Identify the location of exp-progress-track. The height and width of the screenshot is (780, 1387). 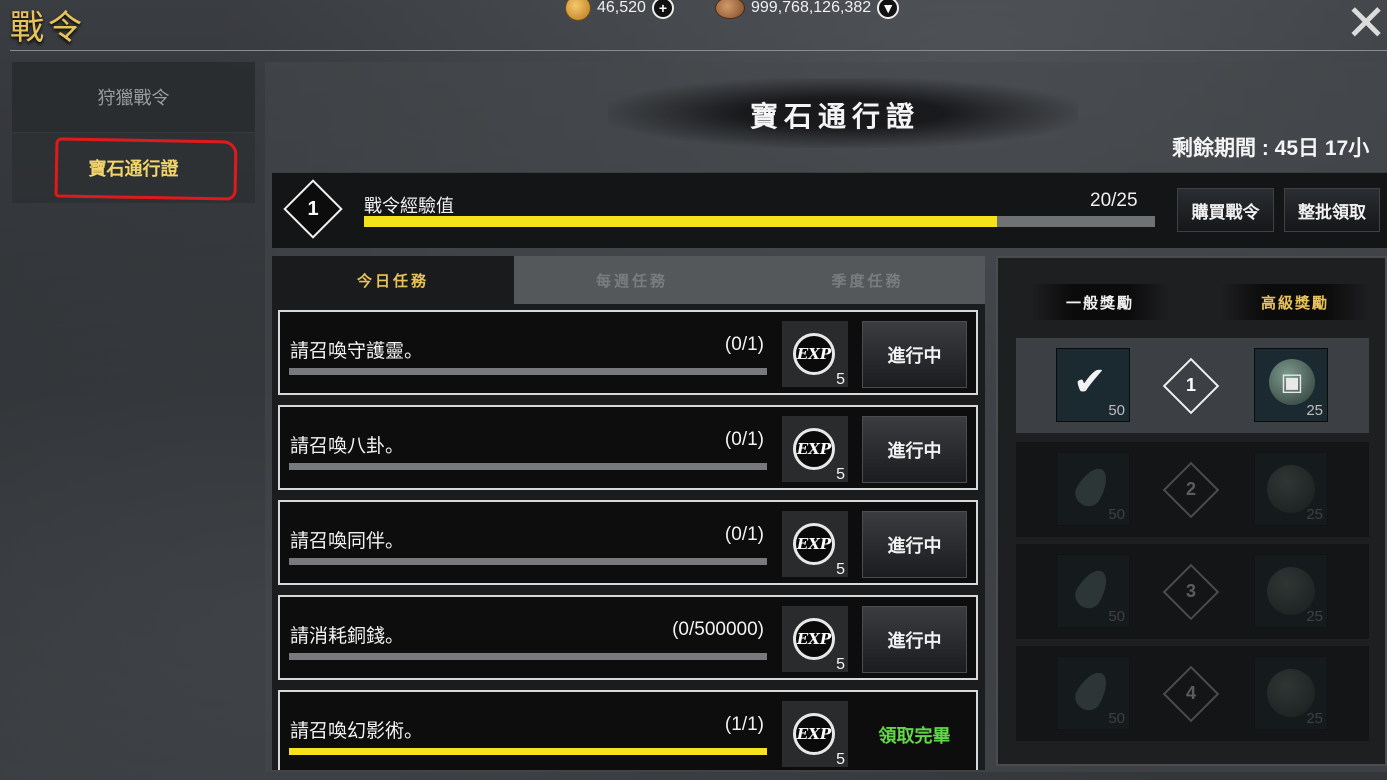
(759, 221).